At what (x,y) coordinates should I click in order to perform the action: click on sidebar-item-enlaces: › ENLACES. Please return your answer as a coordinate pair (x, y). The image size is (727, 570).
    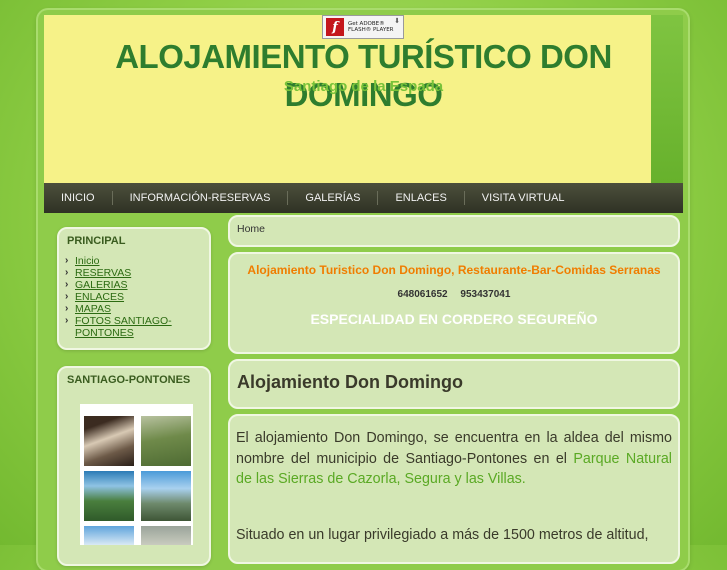
    Looking at the image, I should click on (137, 297).